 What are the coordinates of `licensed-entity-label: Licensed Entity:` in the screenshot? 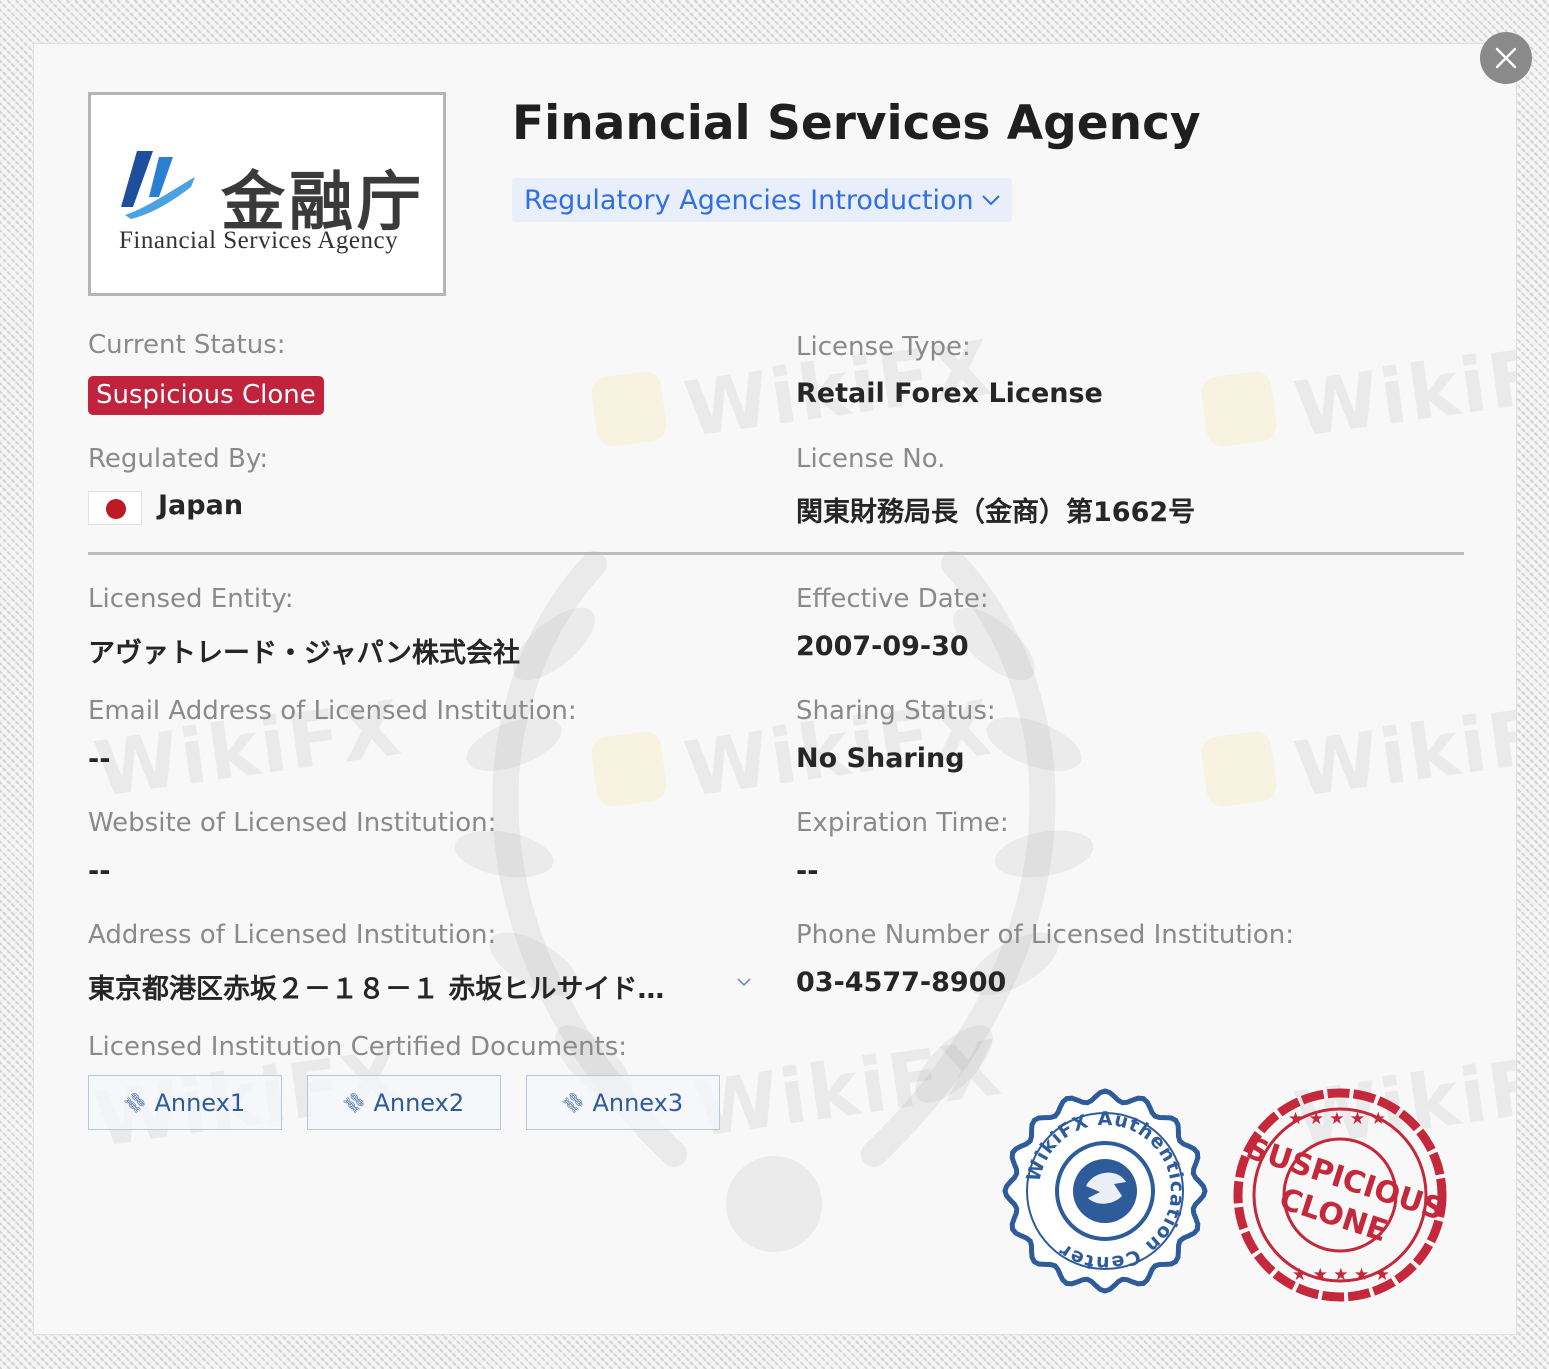 It's located at (191, 599).